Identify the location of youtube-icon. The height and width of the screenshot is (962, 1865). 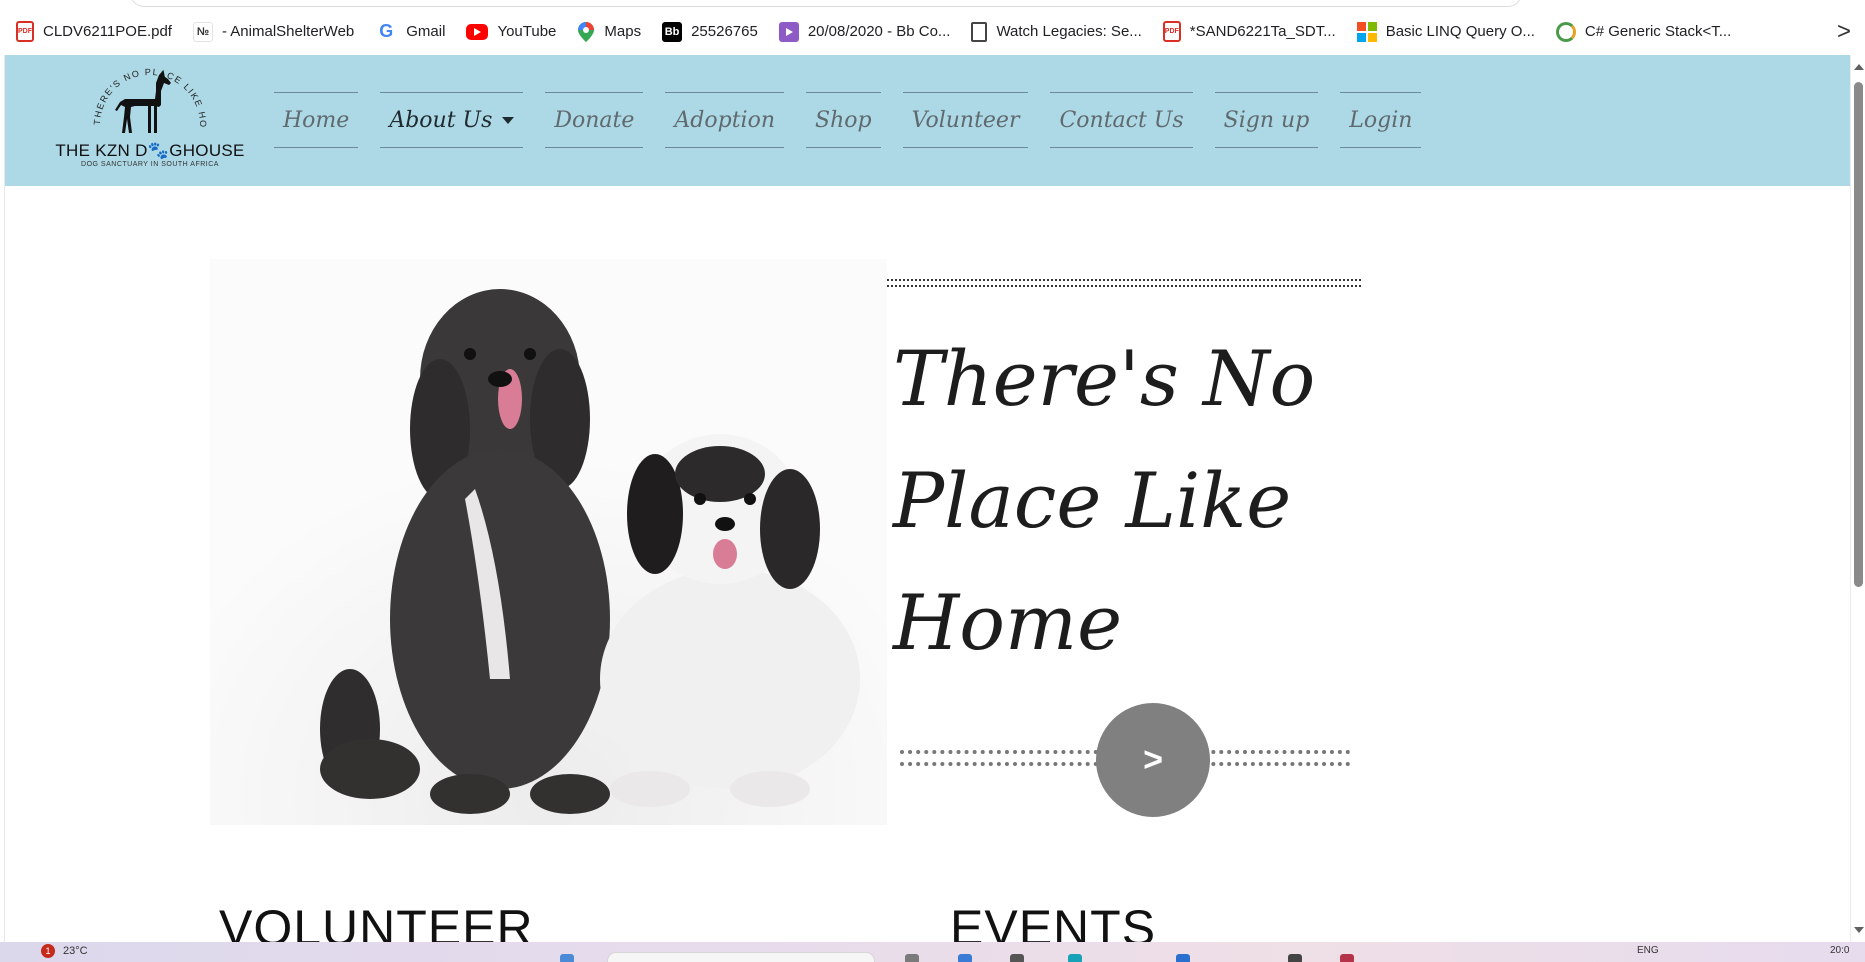
(477, 31).